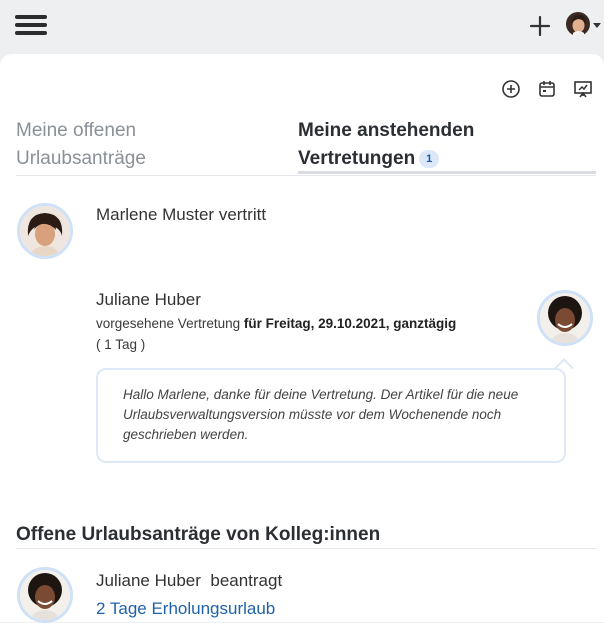 The image size is (604, 623). I want to click on tab-label-line2: Vertretungen, so click(357, 158).